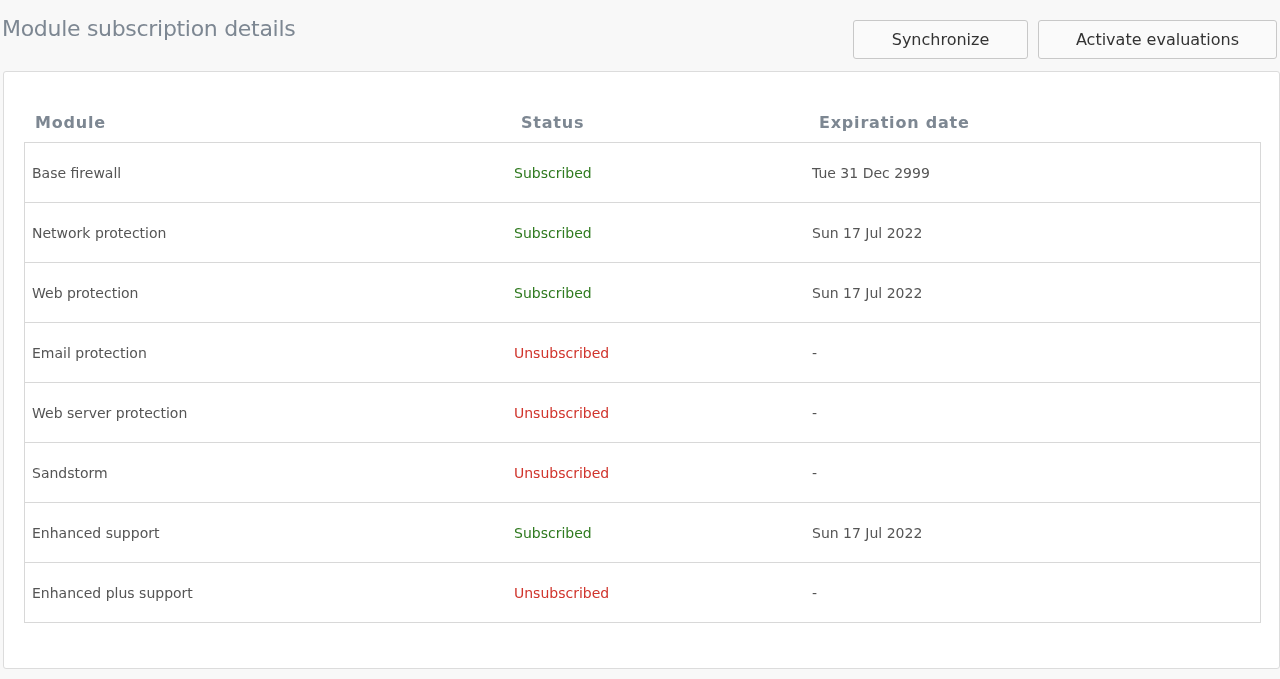  What do you see at coordinates (85, 292) in the screenshot?
I see `module-cell-text: Web protection` at bounding box center [85, 292].